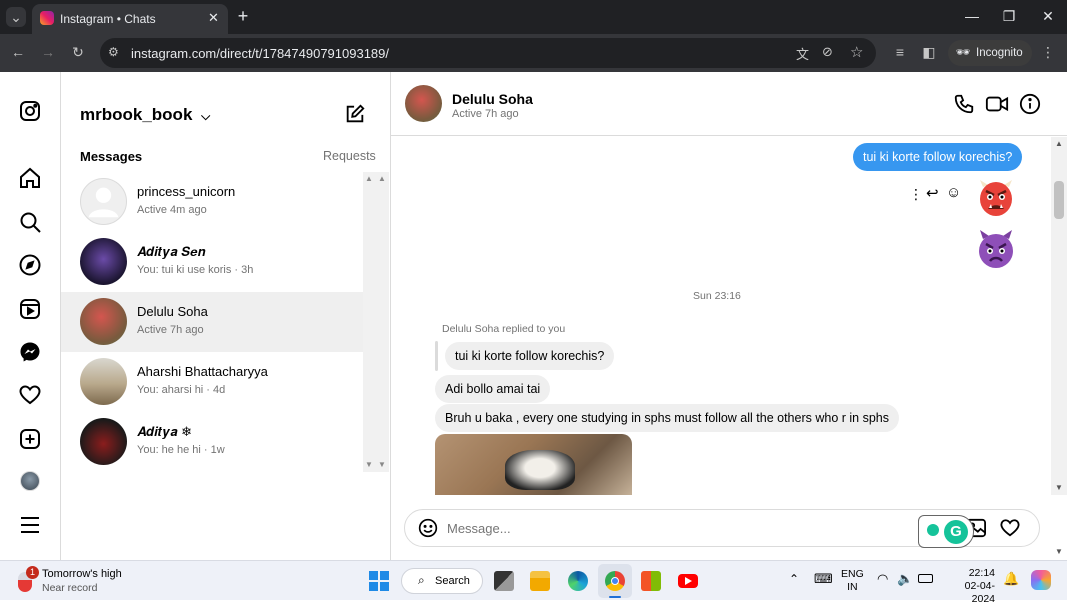 The height and width of the screenshot is (606, 1067). I want to click on reply-arrow-icon: ↩, so click(932, 193).